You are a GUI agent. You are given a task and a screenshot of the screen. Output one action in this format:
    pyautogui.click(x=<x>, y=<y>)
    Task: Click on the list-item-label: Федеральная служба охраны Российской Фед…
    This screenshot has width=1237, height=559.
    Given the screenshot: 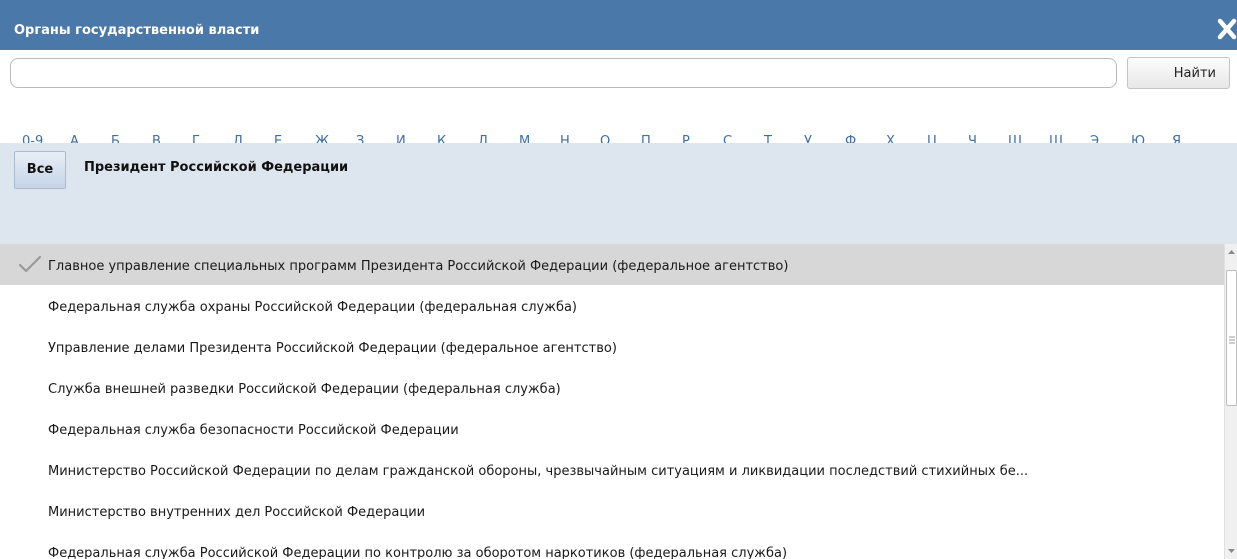 What is the action you would take?
    pyautogui.click(x=313, y=307)
    